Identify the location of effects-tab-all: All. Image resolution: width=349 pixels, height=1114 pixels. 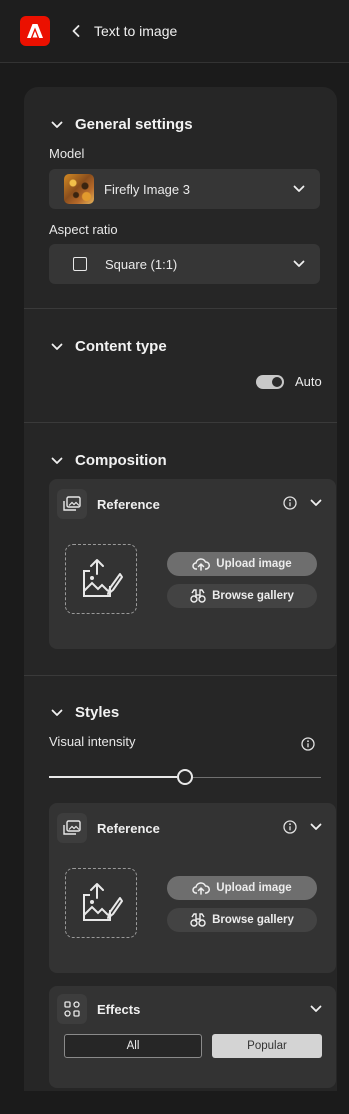
(133, 1046).